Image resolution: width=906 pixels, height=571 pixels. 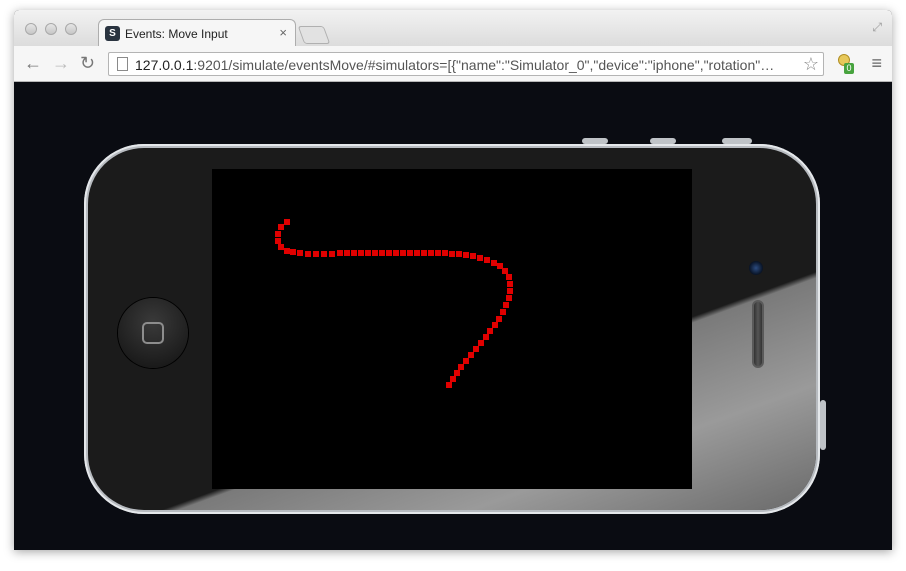 I want to click on move-trace, so click(x=394, y=303).